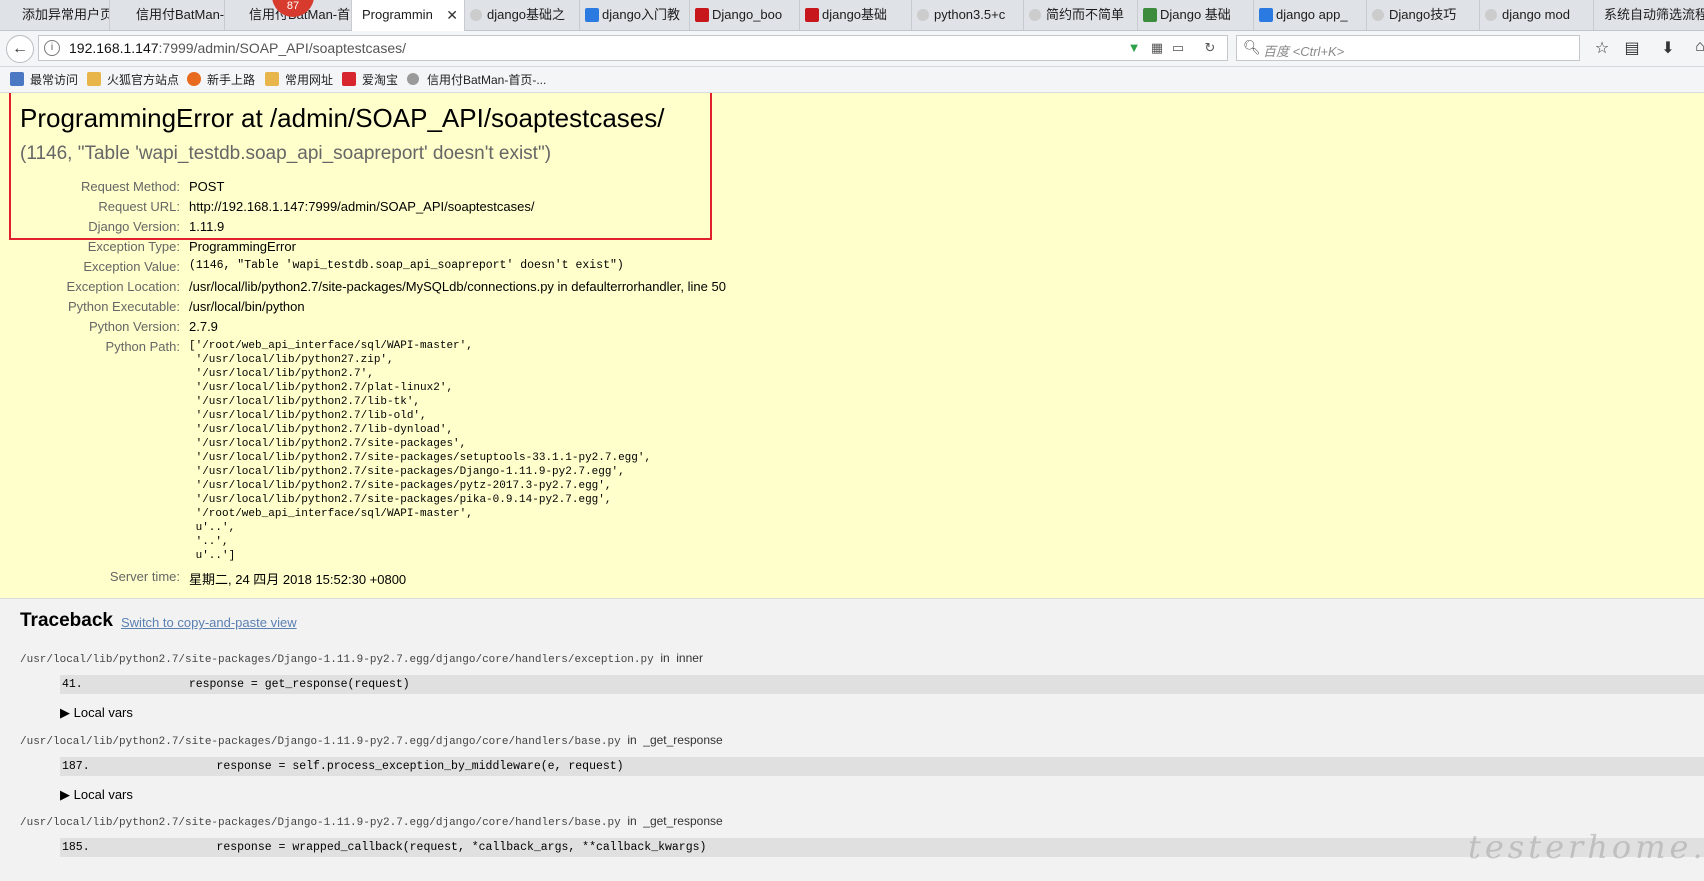  What do you see at coordinates (65, 794) in the screenshot?
I see `triangle-right-icon: ▶︎` at bounding box center [65, 794].